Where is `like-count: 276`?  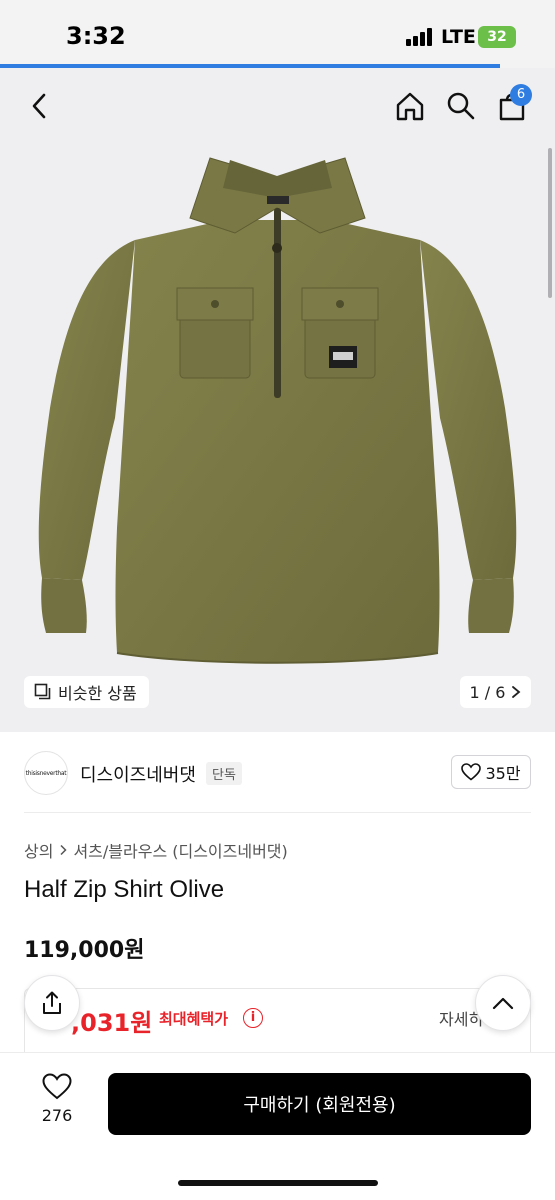
like-count: 276 is located at coordinates (57, 1115).